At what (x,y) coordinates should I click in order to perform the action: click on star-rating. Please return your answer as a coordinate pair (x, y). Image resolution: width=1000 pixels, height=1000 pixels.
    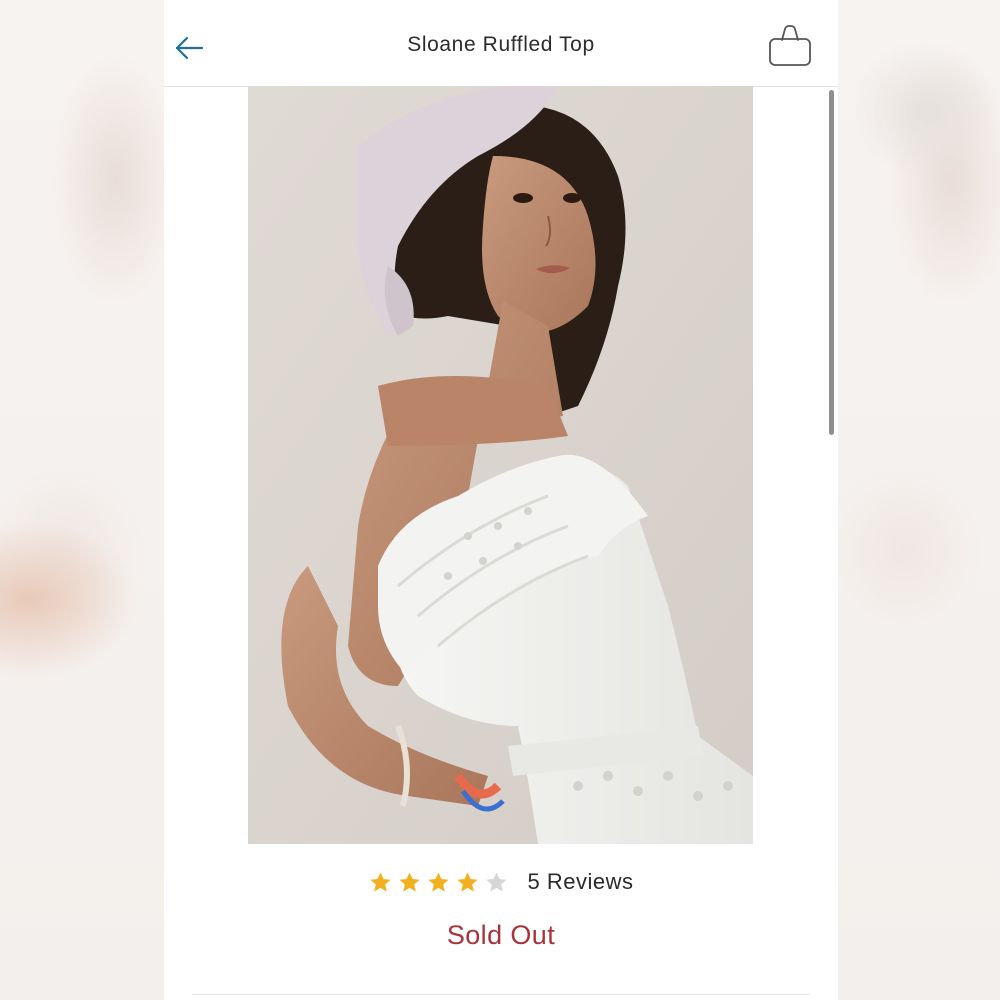
    Looking at the image, I should click on (438, 882).